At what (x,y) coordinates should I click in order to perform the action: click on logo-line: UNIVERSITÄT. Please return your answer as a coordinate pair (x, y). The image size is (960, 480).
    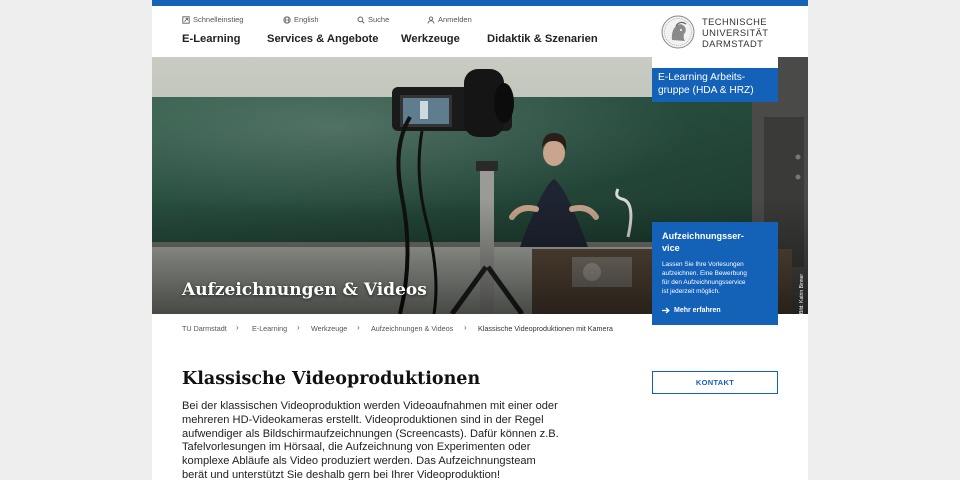
    Looking at the image, I should click on (735, 32).